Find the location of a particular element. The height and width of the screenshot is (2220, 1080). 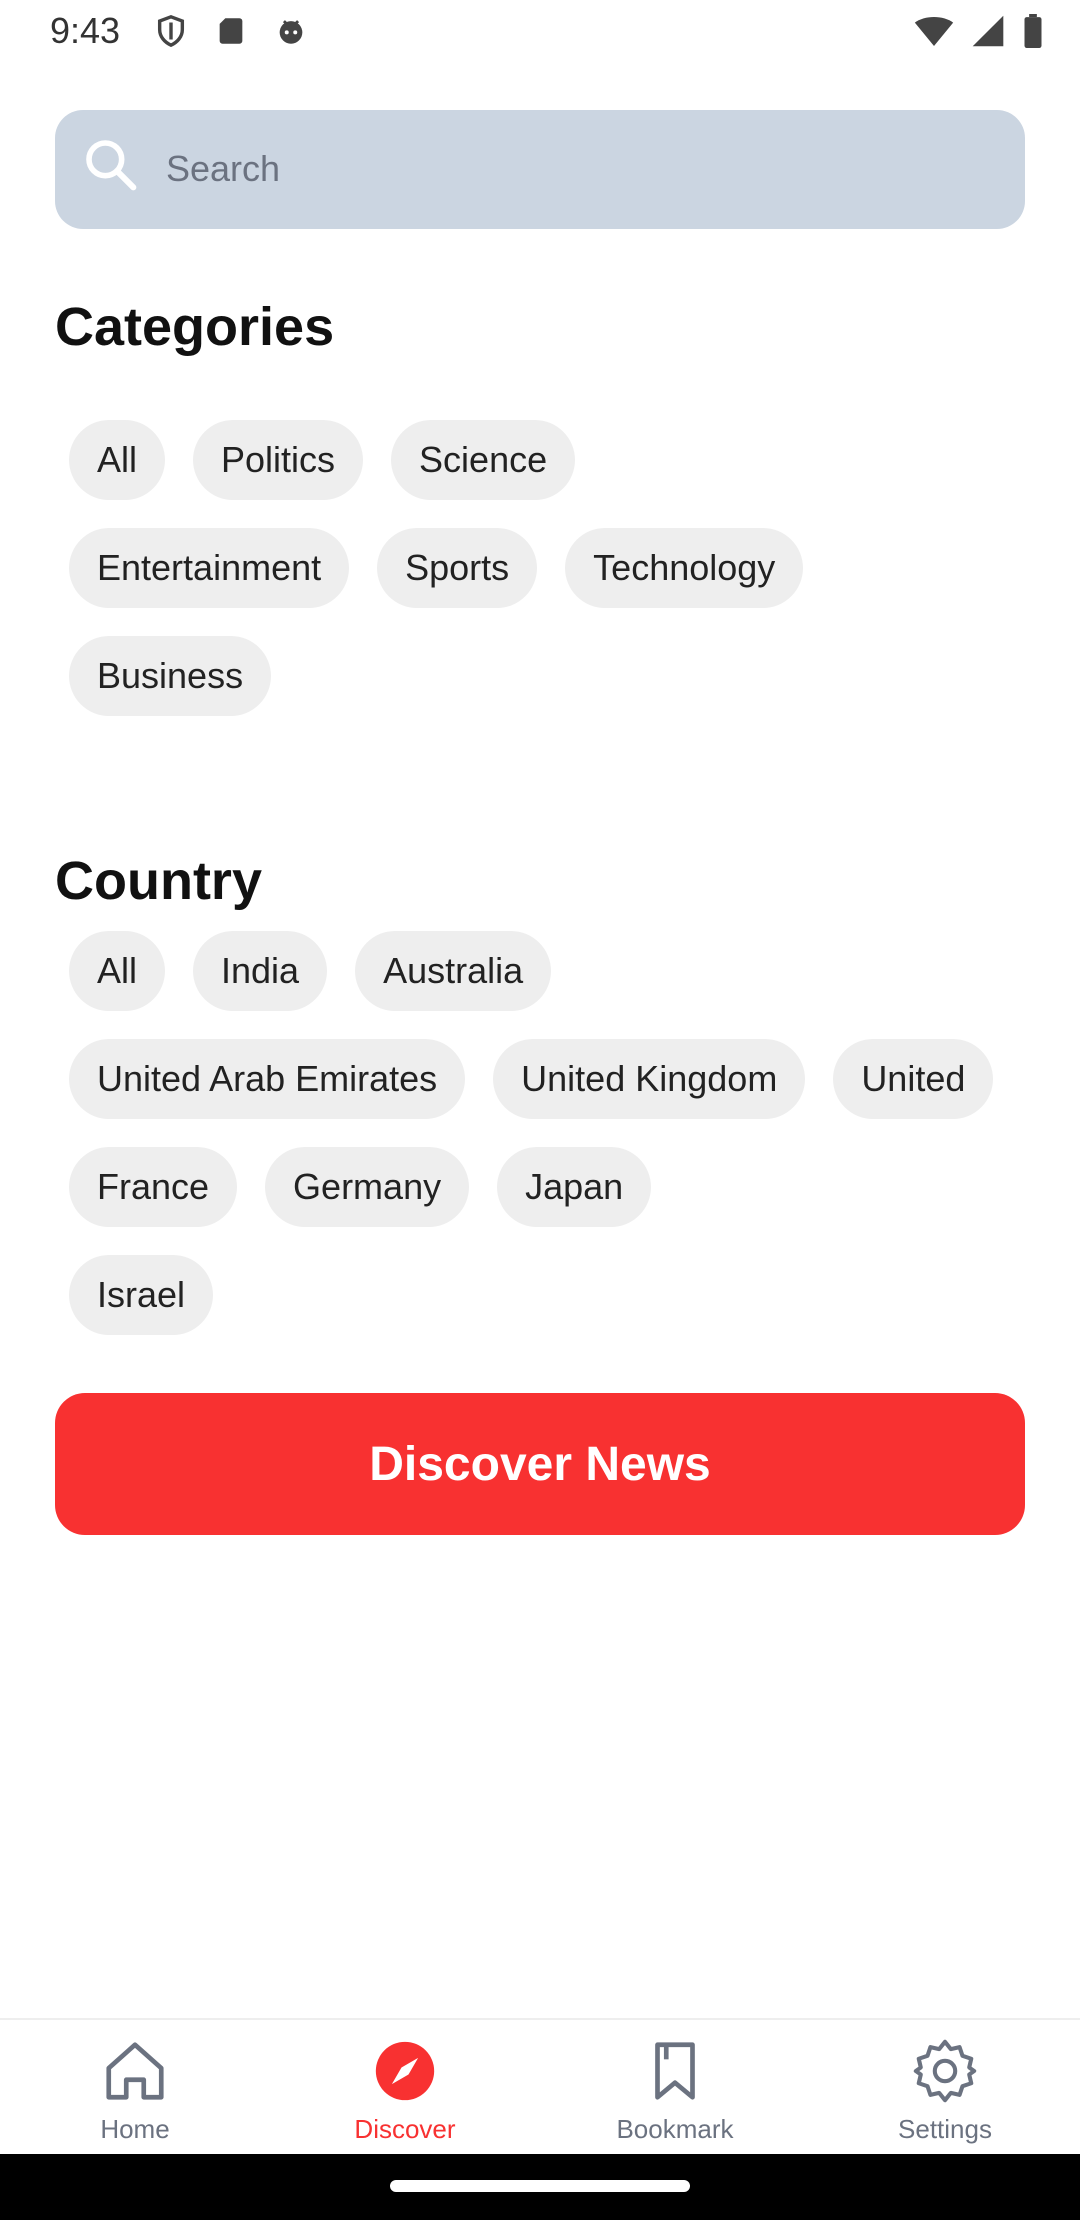

chip-row: All India Australia is located at coordinates (547, 971).